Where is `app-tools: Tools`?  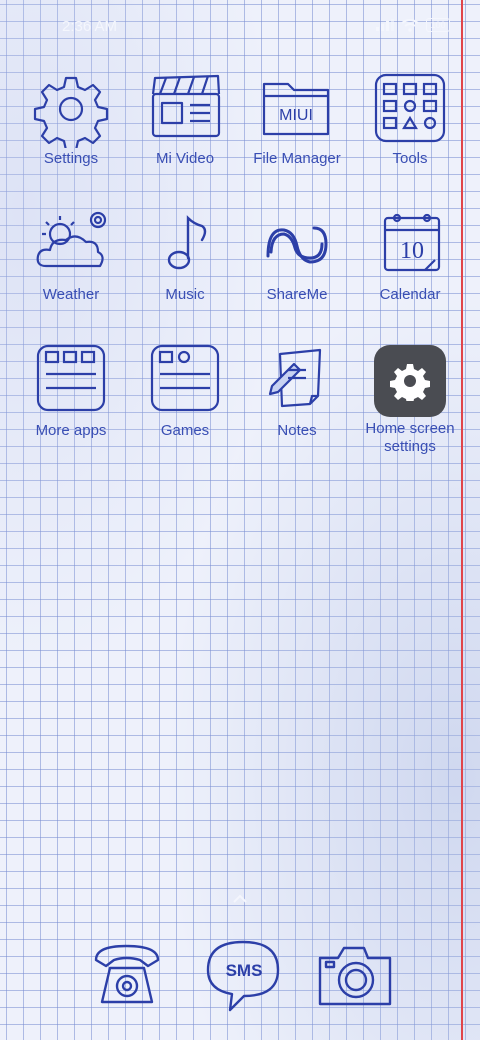 app-tools: Tools is located at coordinates (410, 119).